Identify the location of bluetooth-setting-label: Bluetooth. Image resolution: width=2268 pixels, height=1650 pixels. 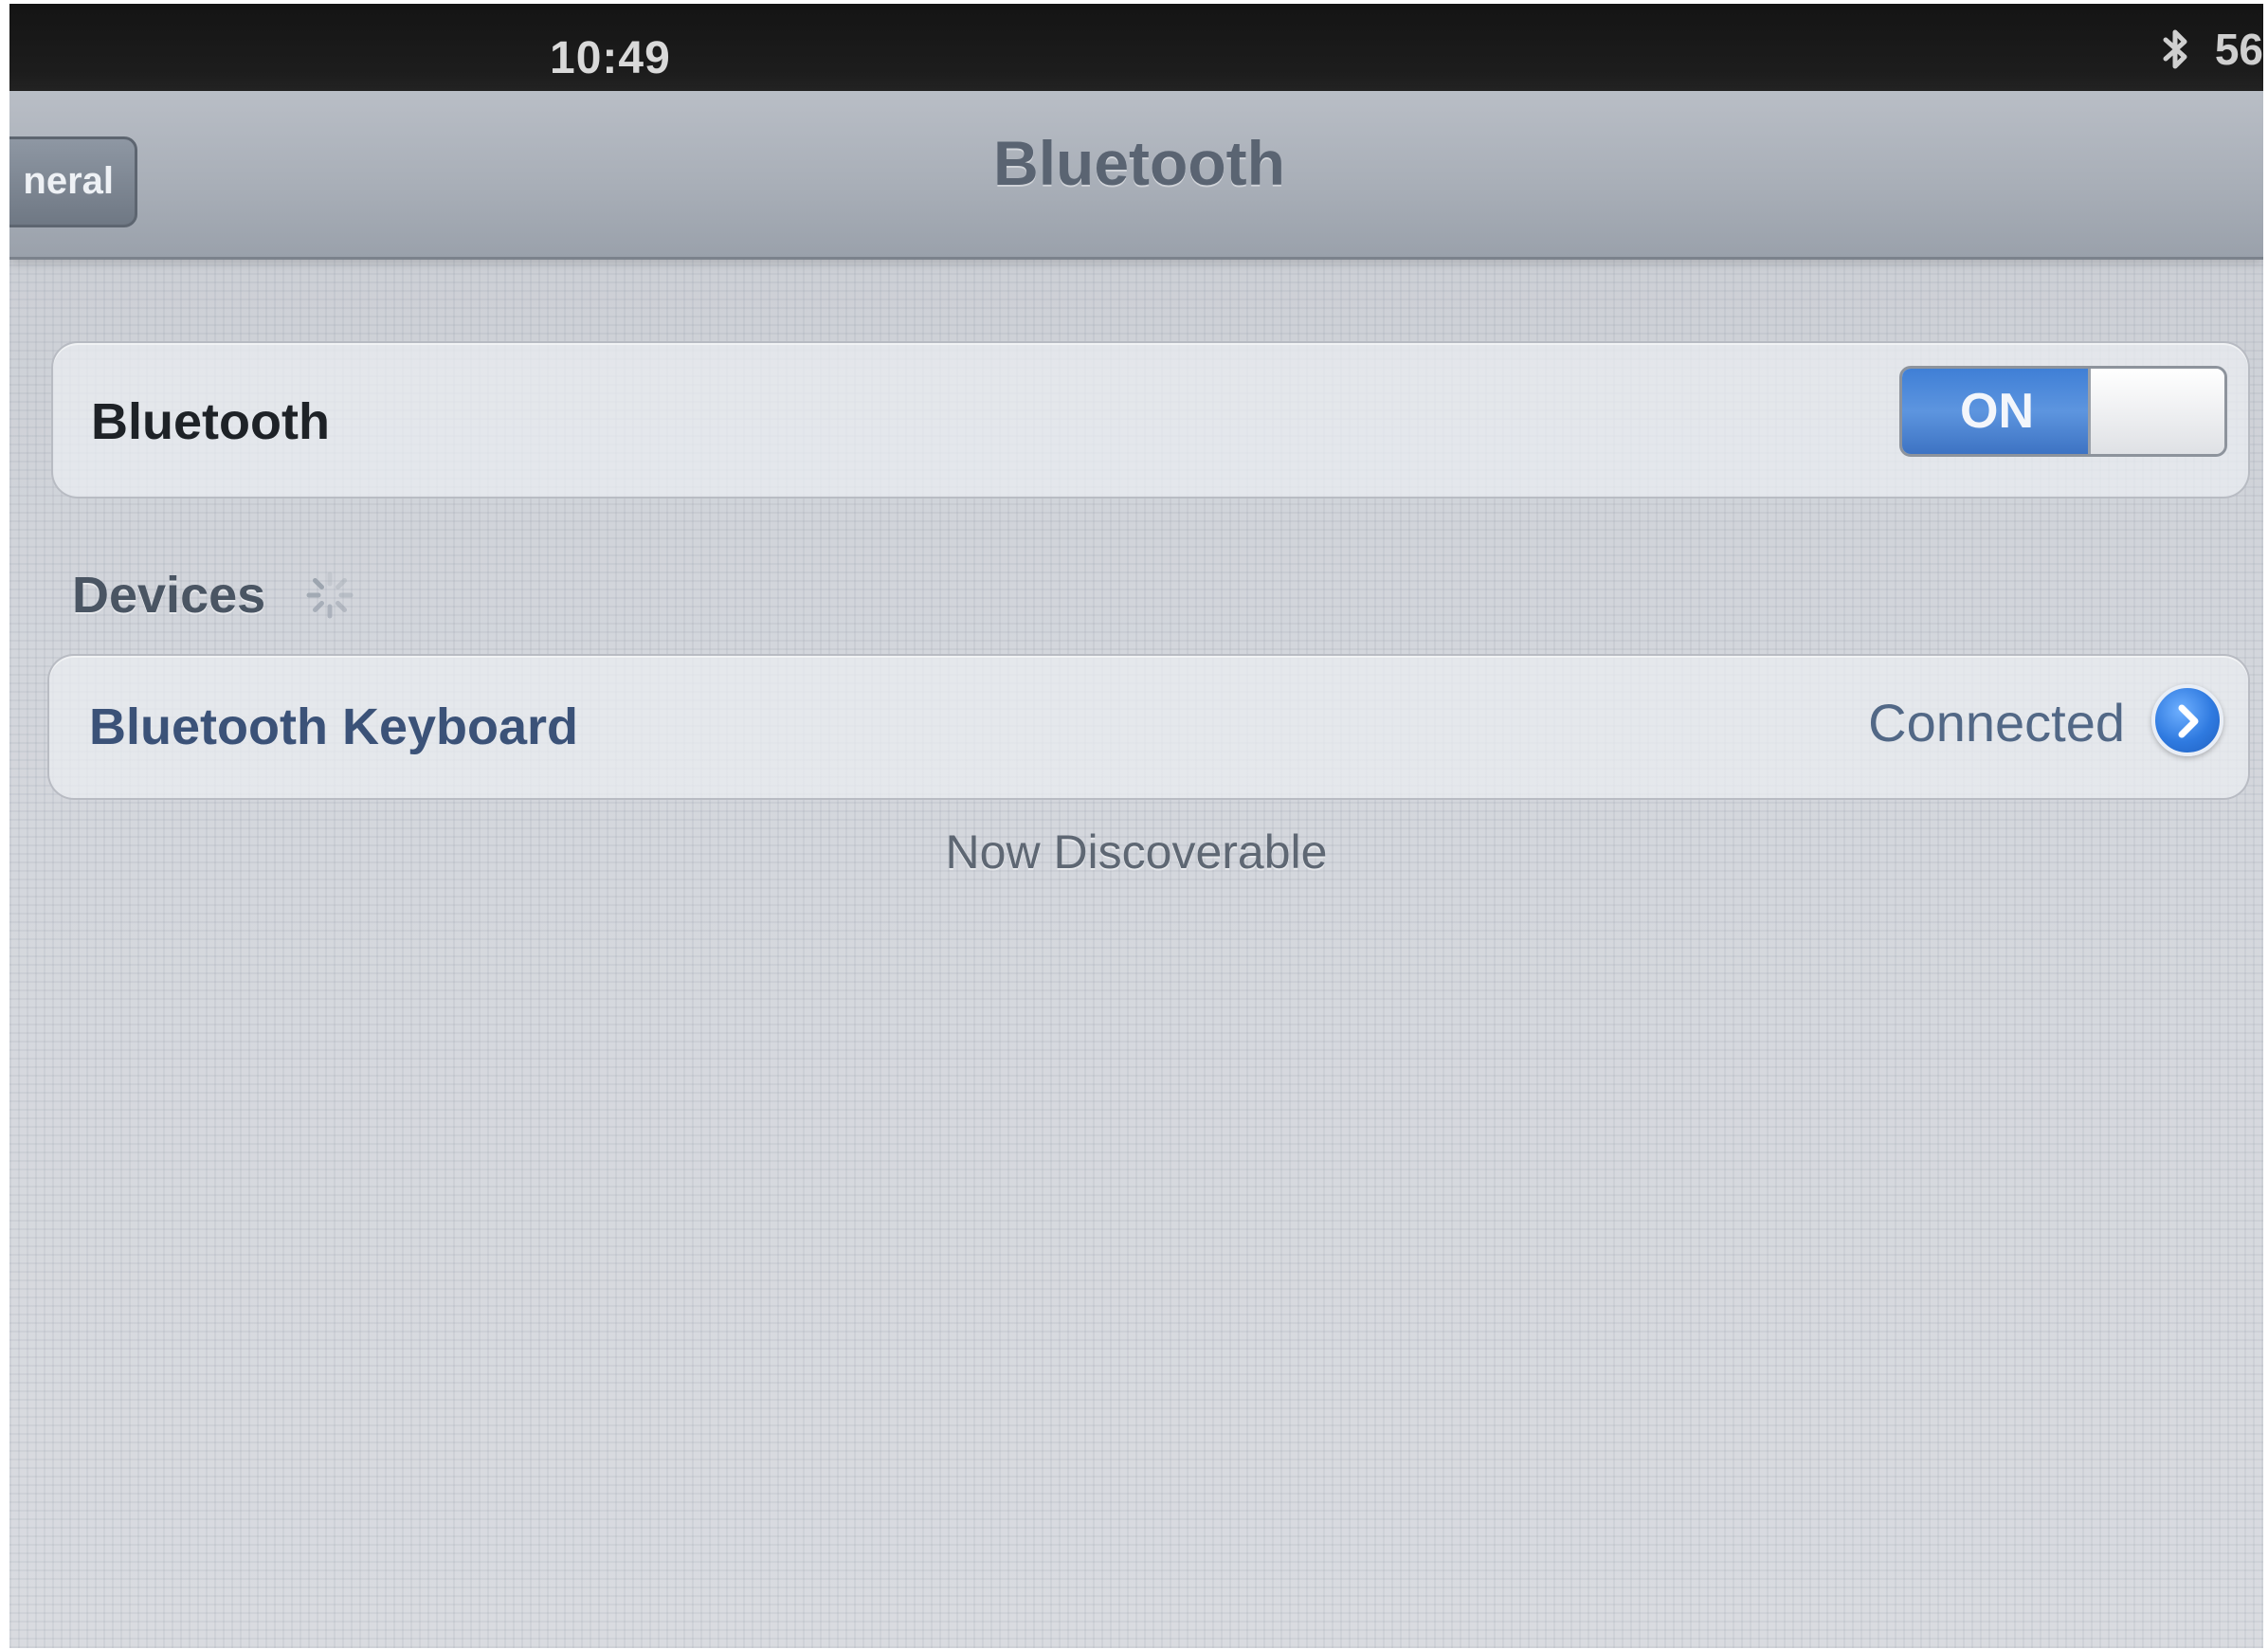
(210, 421).